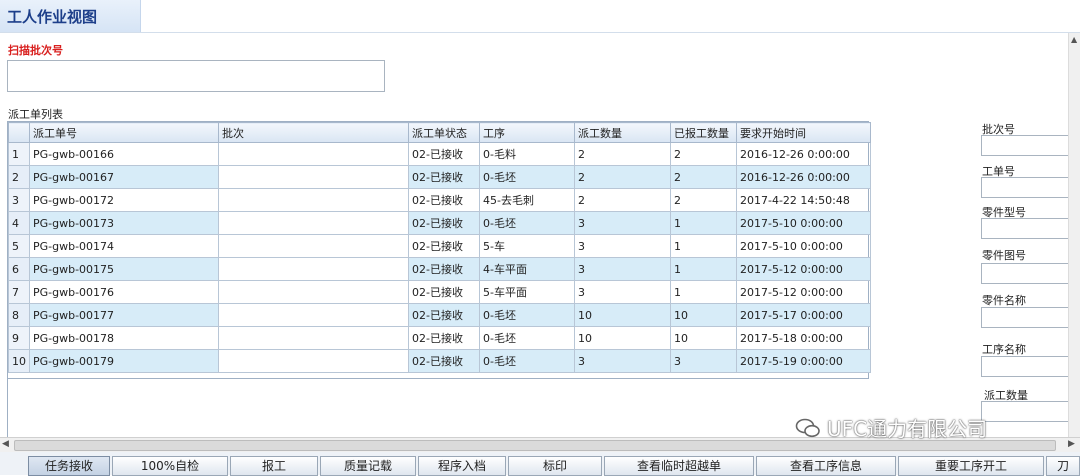  I want to click on tool-button: 刀, so click(1063, 466).